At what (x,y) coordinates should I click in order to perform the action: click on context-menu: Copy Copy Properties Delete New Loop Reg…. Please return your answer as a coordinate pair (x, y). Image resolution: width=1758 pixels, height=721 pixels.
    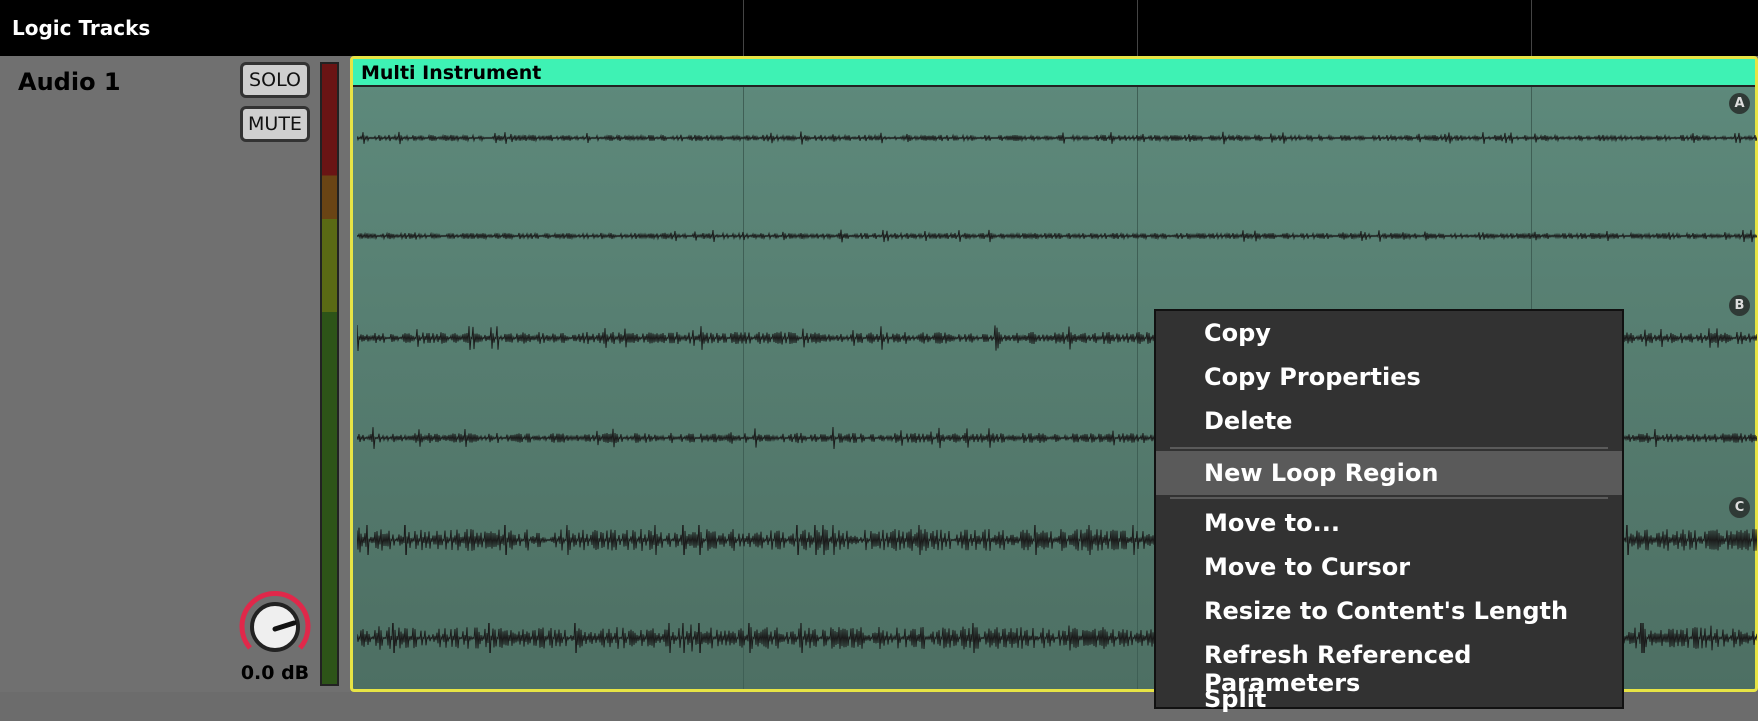
    Looking at the image, I should click on (1389, 511).